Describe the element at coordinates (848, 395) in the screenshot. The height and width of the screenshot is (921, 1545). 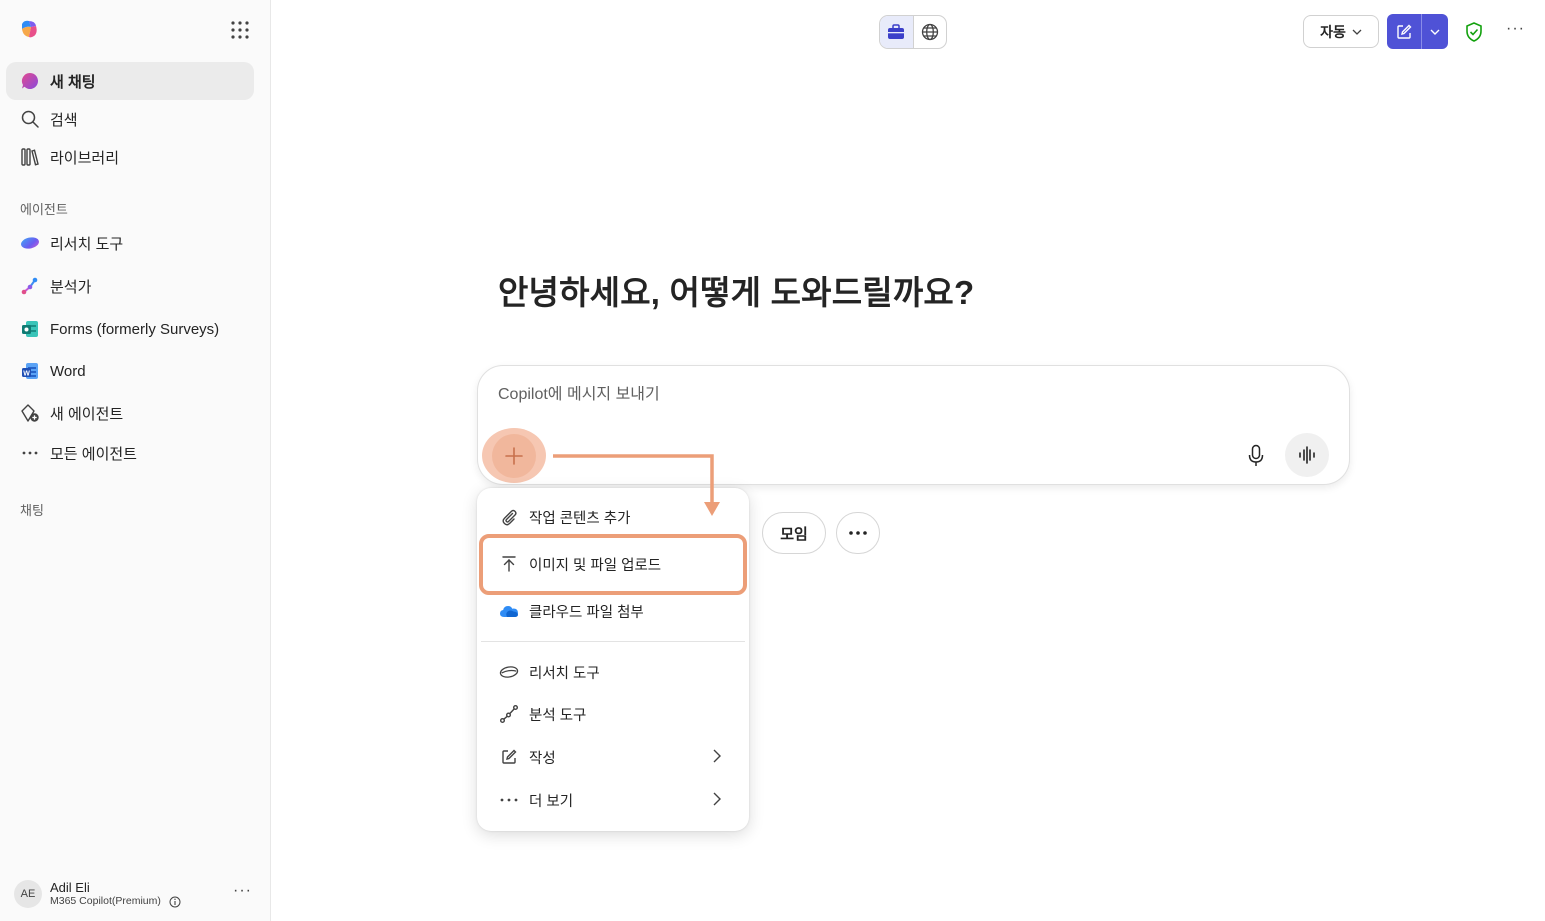
I see `message-input` at that location.